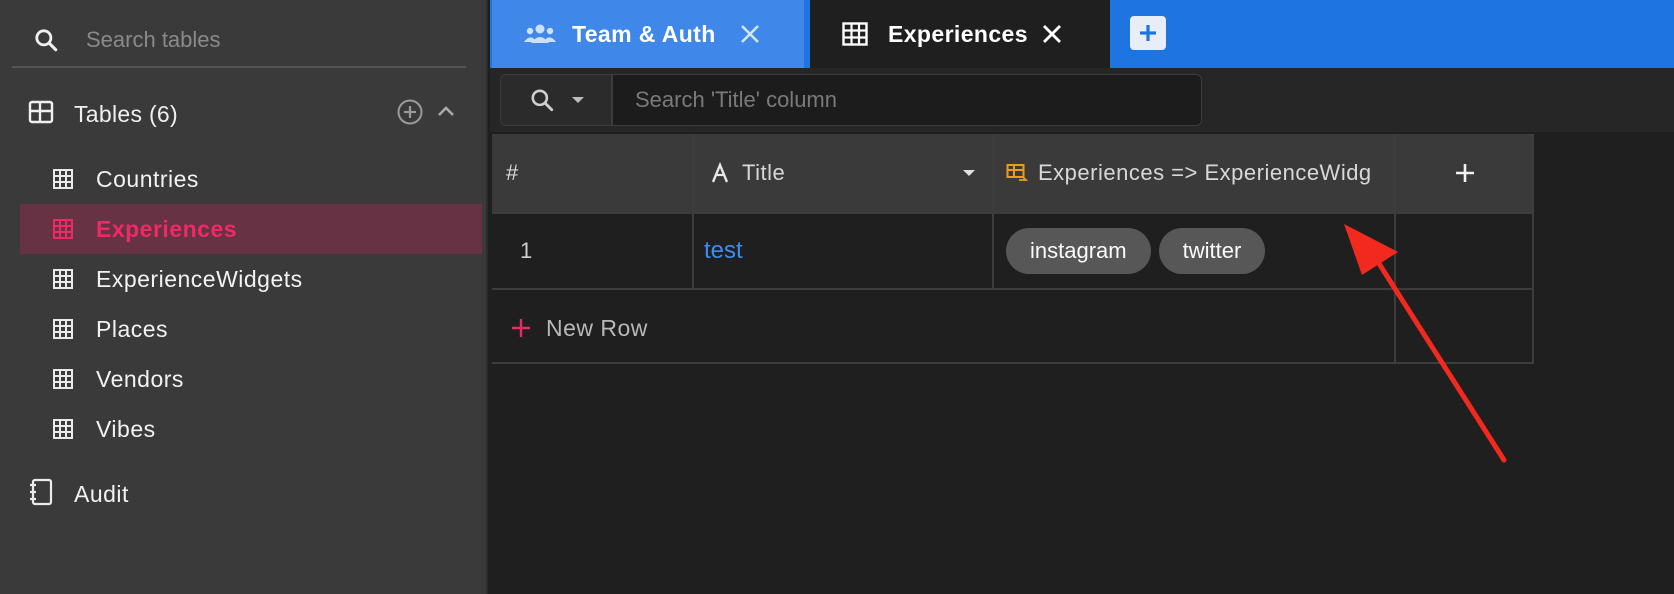  I want to click on add-tab-button, so click(1148, 33).